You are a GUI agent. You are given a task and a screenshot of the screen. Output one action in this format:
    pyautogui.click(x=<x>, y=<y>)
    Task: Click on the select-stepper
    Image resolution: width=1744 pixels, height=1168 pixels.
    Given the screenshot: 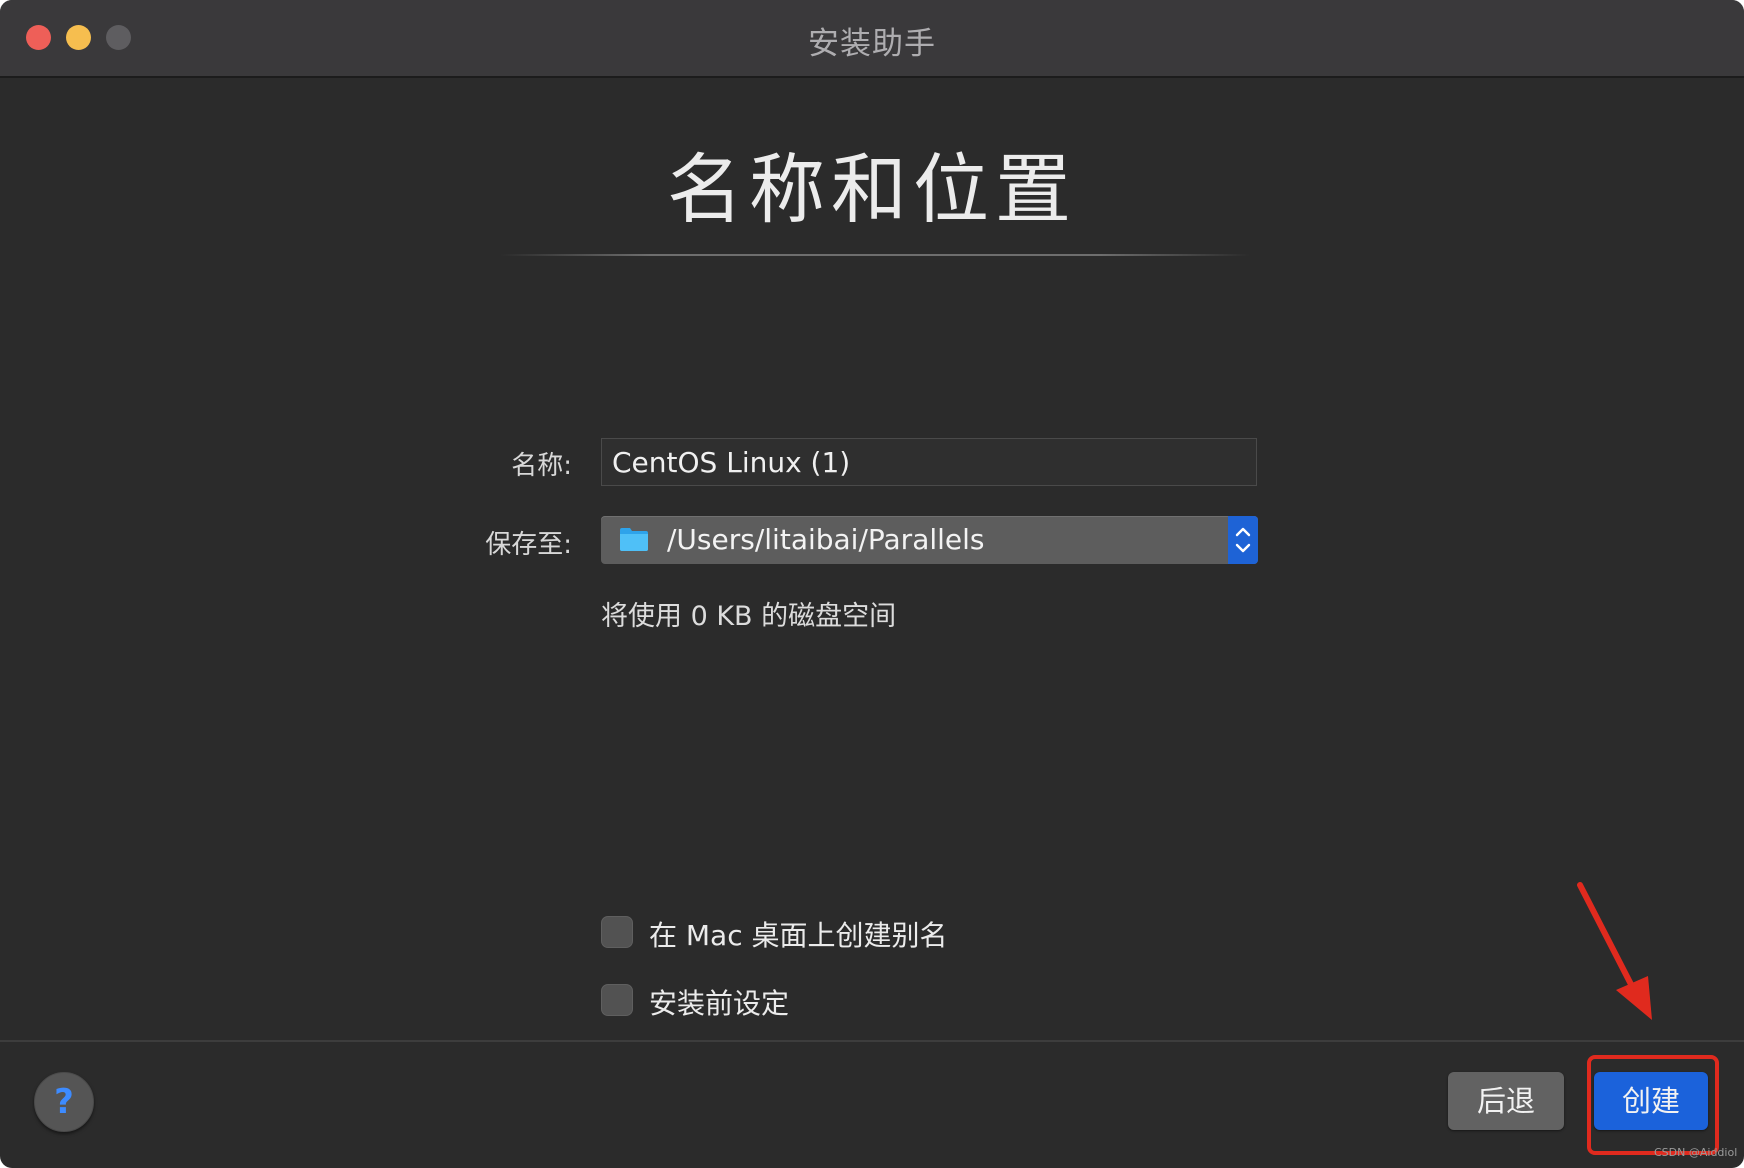 What is the action you would take?
    pyautogui.click(x=1243, y=540)
    